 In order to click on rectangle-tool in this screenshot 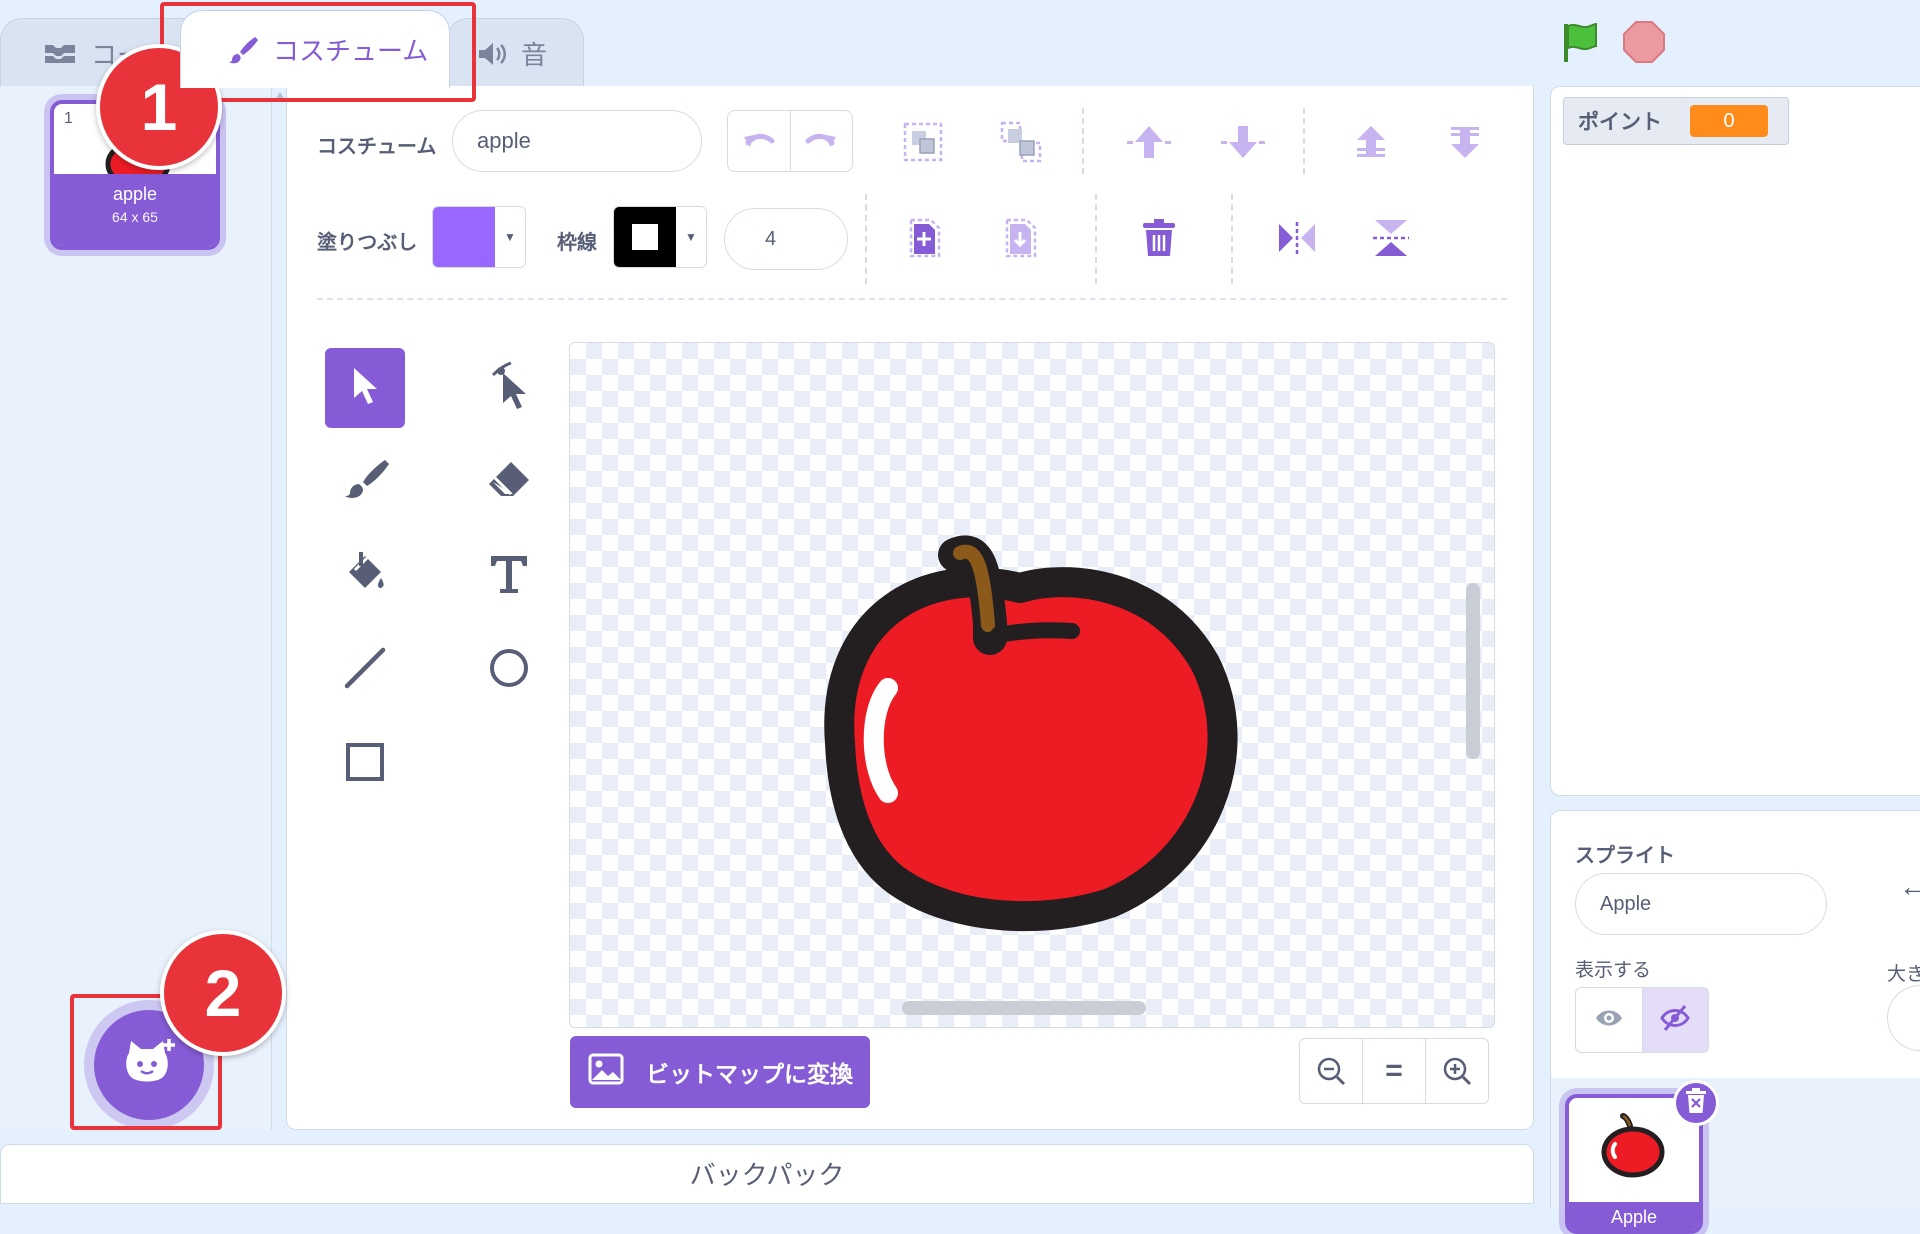, I will do `click(365, 764)`.